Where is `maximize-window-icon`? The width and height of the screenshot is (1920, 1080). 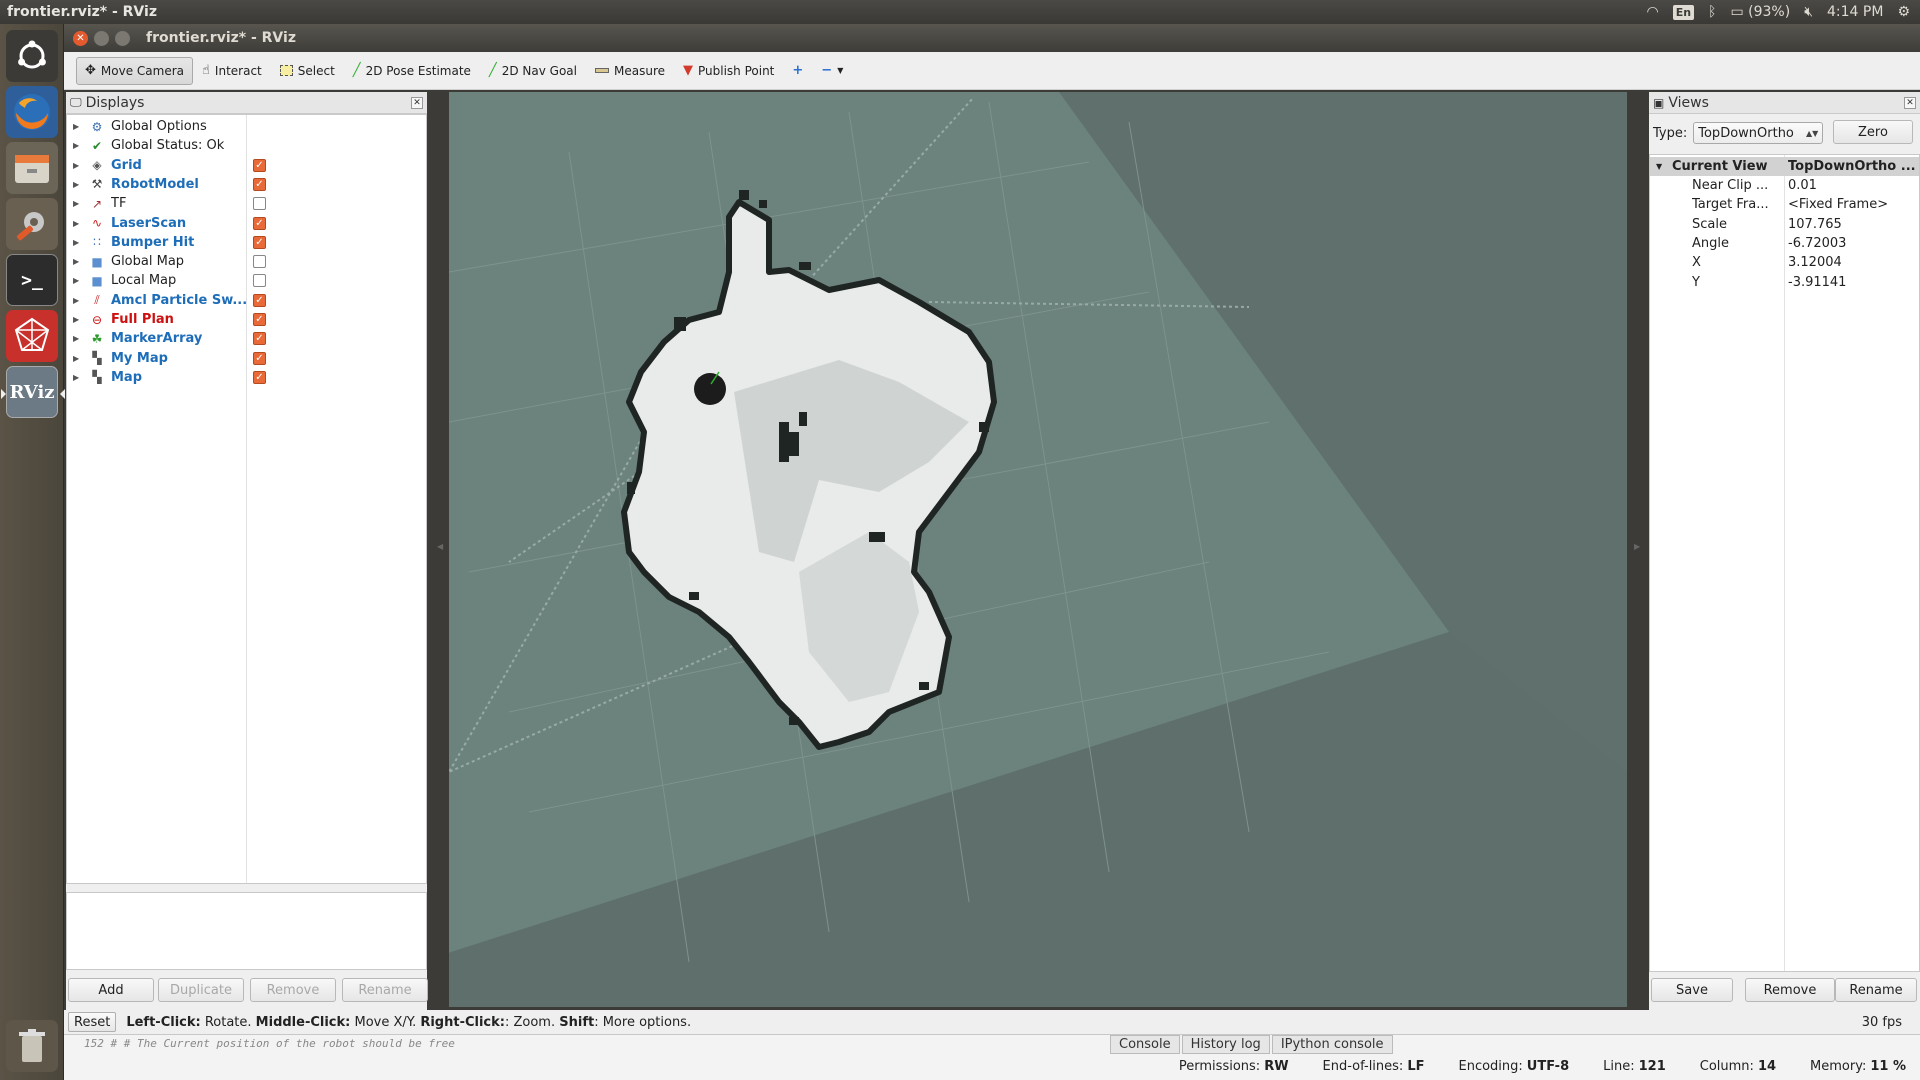
maximize-window-icon is located at coordinates (122, 38).